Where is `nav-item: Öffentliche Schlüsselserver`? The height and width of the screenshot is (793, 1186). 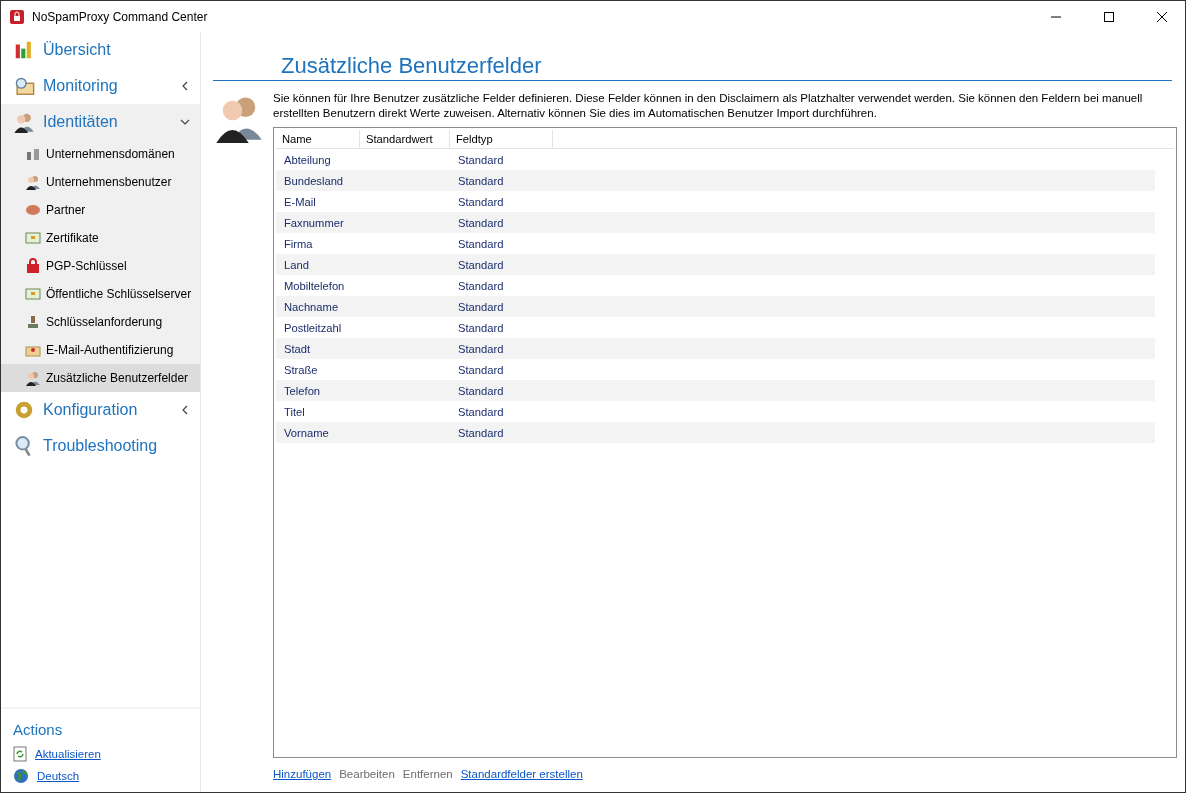
nav-item: Öffentliche Schlüsselserver is located at coordinates (100, 294).